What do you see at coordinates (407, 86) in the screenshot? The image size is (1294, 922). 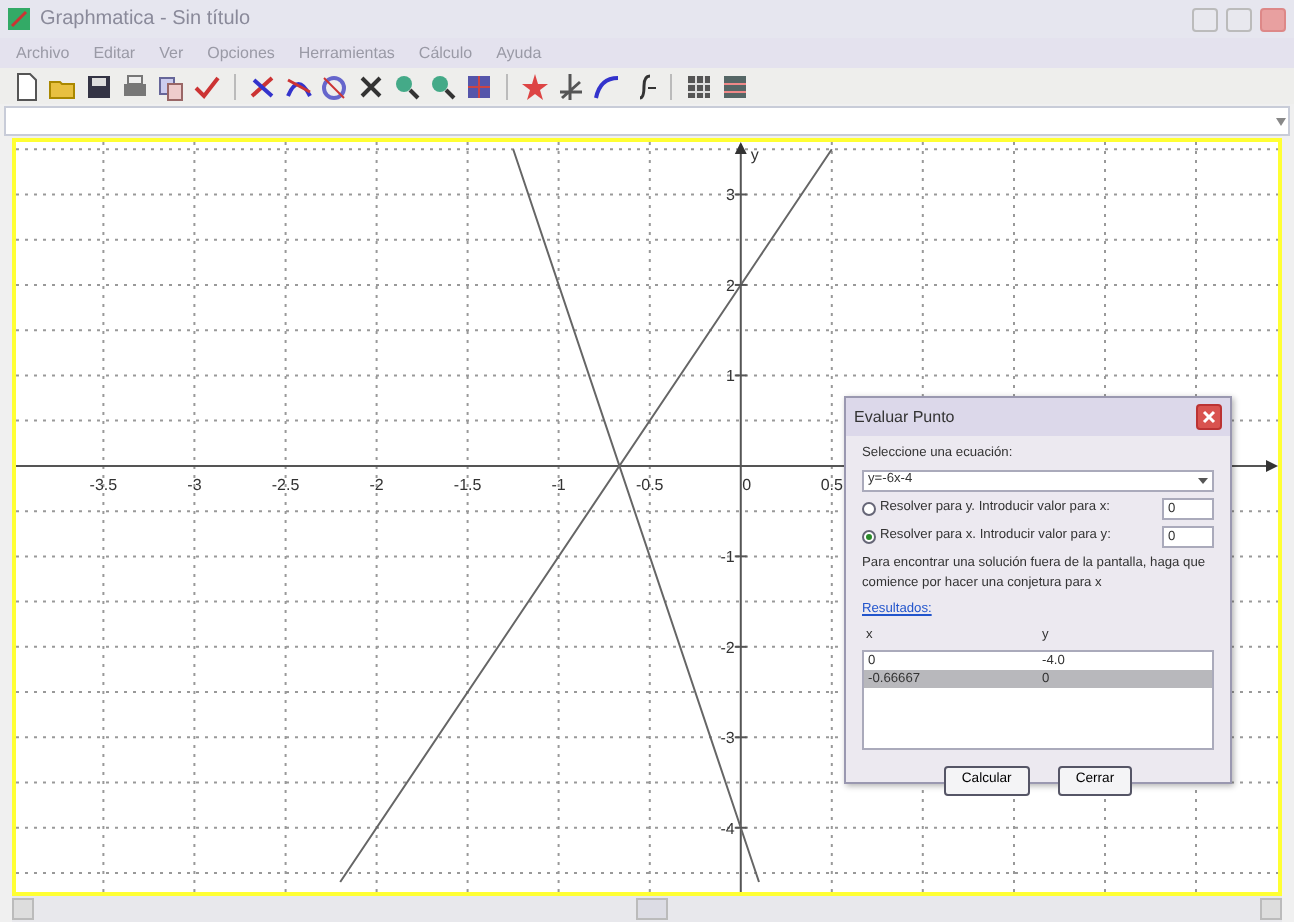 I see `zoom-in-icon` at bounding box center [407, 86].